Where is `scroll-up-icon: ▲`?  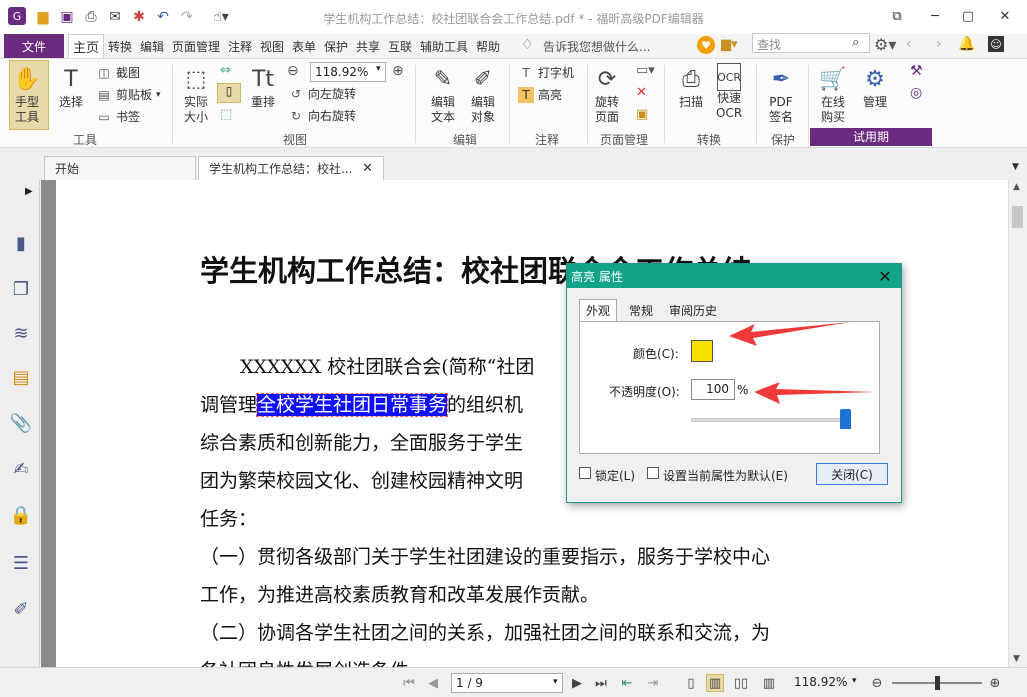
scroll-up-icon: ▲ is located at coordinates (1016, 187).